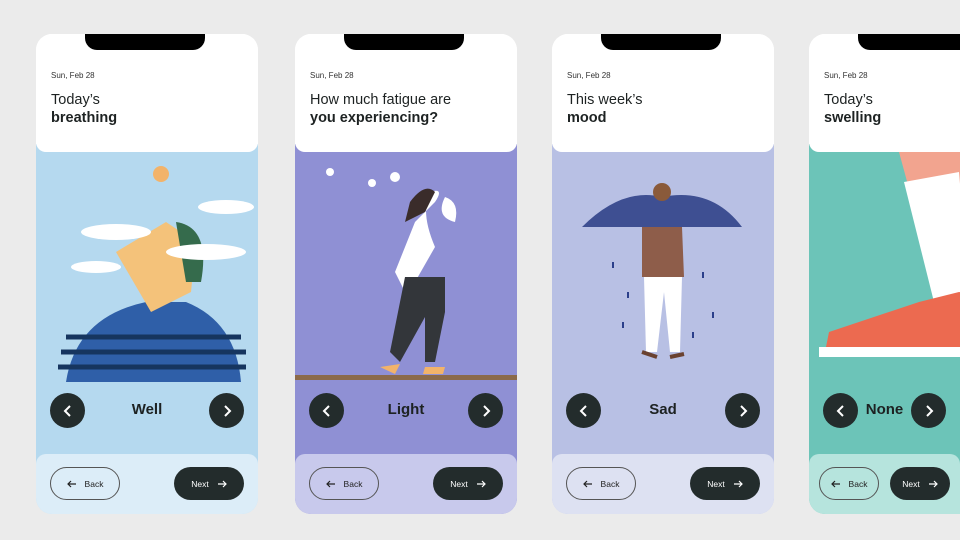 This screenshot has width=960, height=540. I want to click on card-header: Sun, Feb 28 This week’s mood, so click(663, 93).